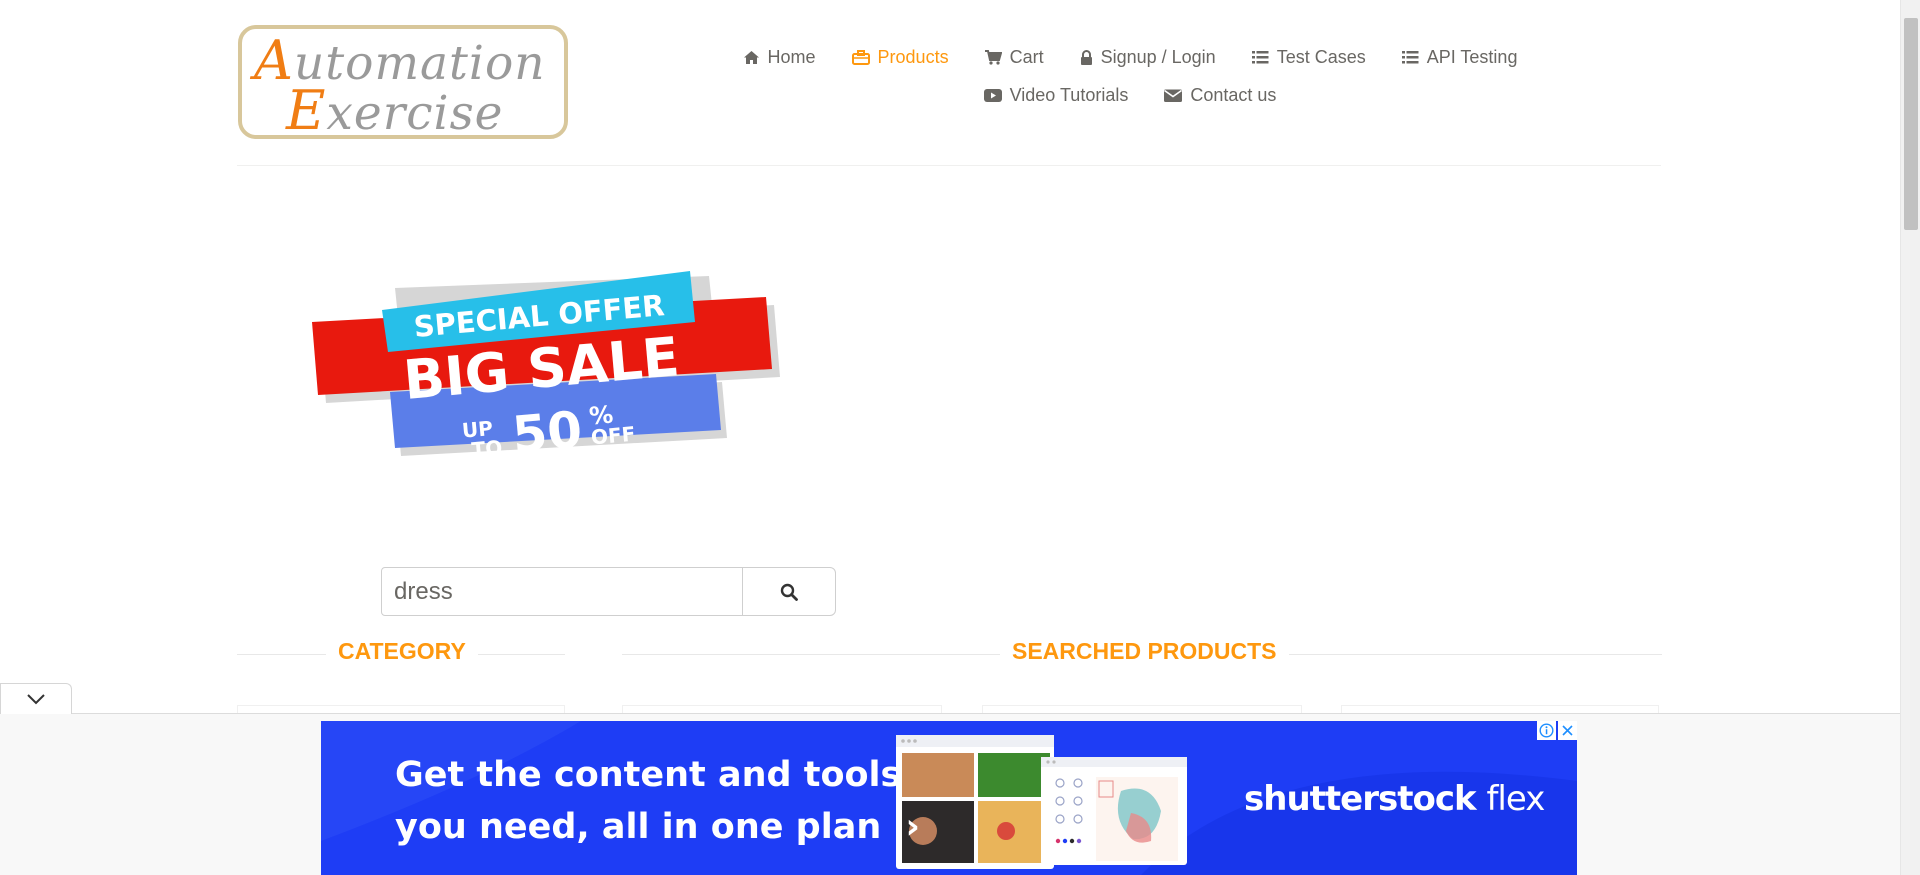 Image resolution: width=1920 pixels, height=875 pixels. I want to click on ad-close-button, so click(1567, 730).